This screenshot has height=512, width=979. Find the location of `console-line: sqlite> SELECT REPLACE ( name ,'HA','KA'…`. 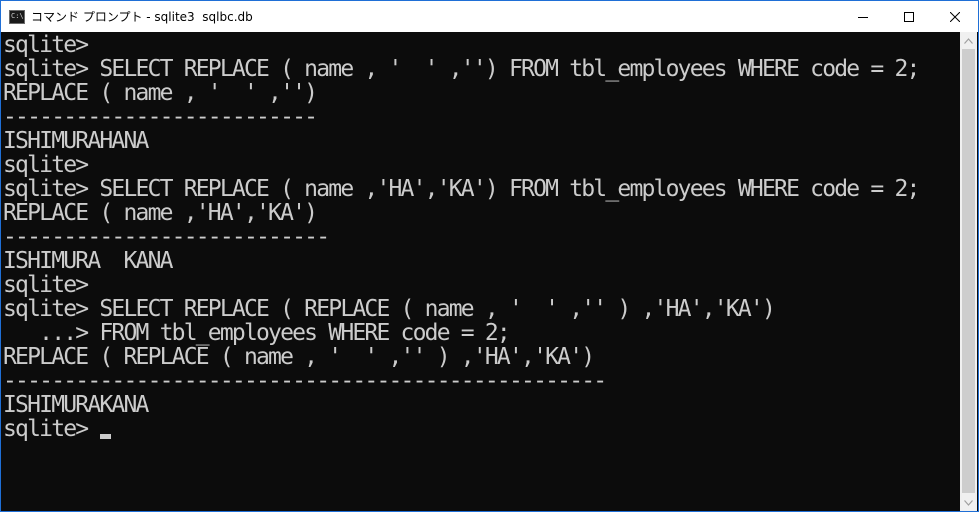

console-line: sqlite> SELECT REPLACE ( name ,'HA','KA'… is located at coordinates (461, 189).